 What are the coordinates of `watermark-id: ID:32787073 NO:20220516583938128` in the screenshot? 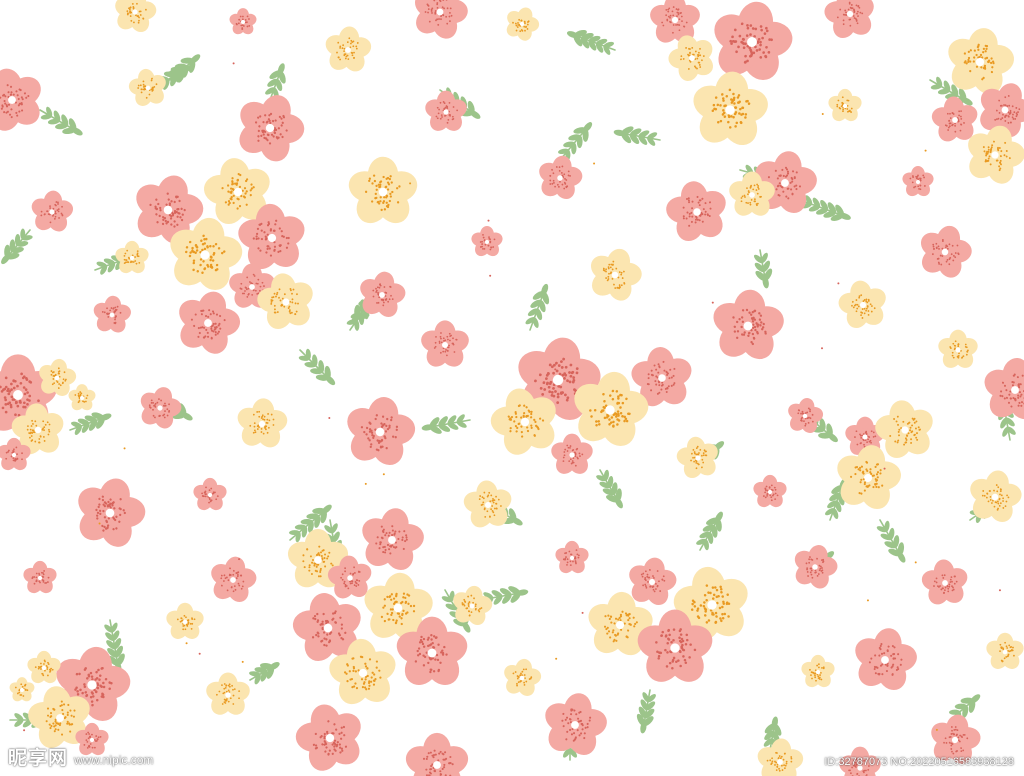 It's located at (919, 762).